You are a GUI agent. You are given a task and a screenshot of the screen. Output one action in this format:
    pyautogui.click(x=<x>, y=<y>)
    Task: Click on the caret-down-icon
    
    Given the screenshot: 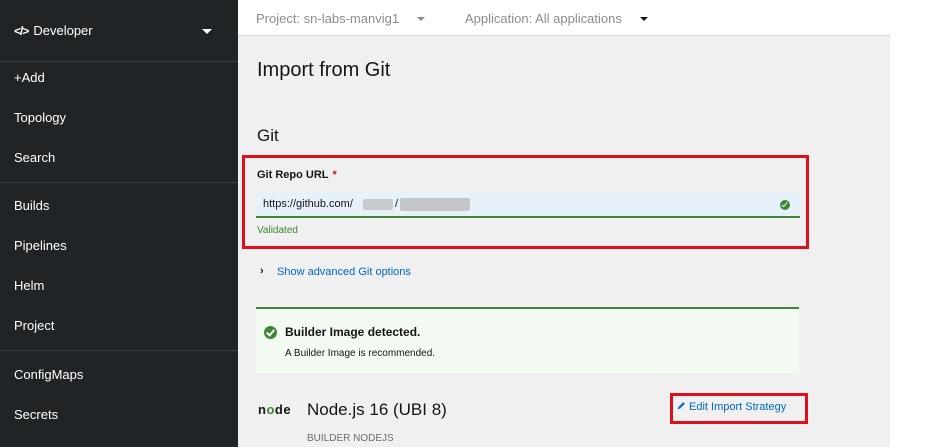 What is the action you would take?
    pyautogui.click(x=207, y=31)
    